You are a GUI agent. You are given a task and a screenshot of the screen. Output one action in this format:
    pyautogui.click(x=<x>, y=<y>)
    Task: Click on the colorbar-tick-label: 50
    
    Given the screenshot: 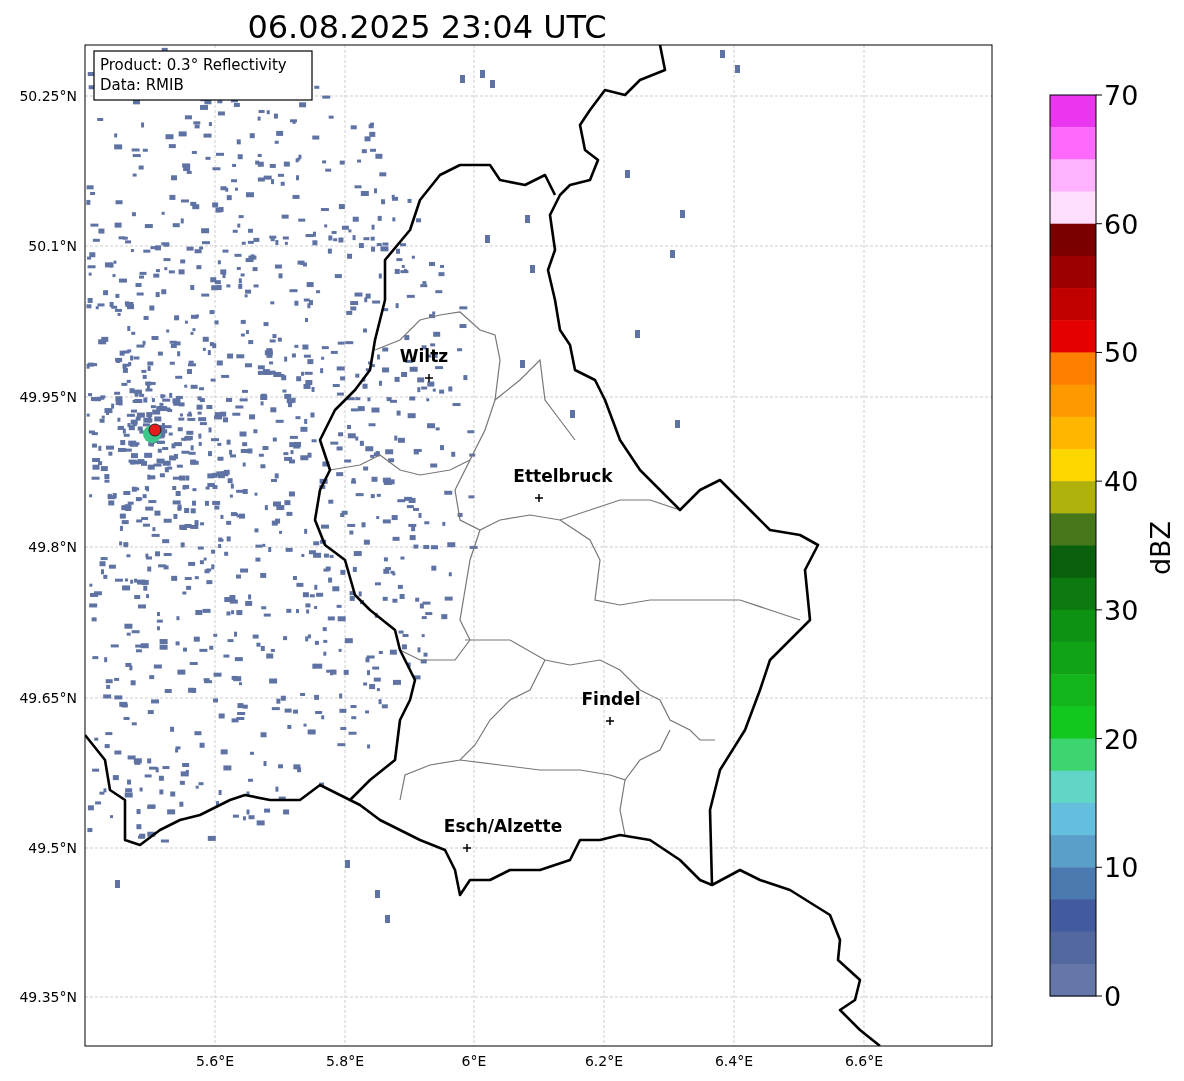 What is the action you would take?
    pyautogui.click(x=1121, y=353)
    